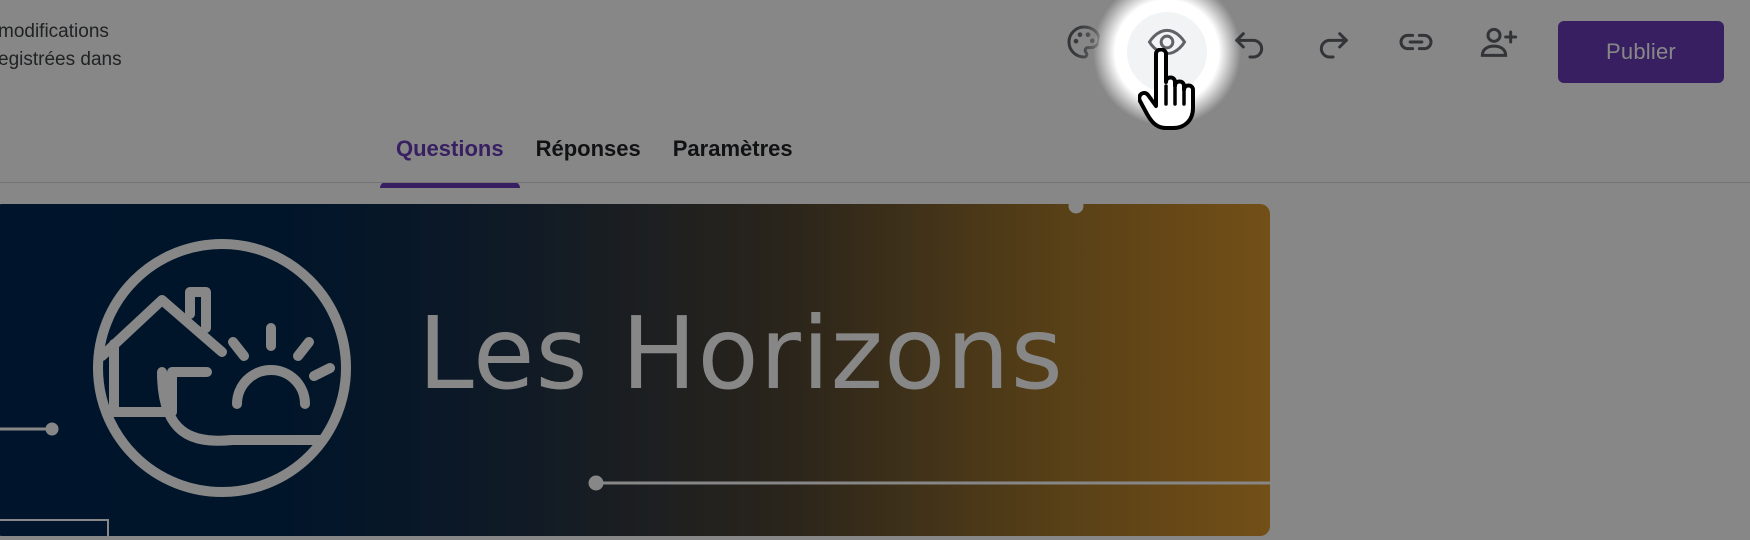 The height and width of the screenshot is (540, 1750). I want to click on undo-icon, so click(1249, 45).